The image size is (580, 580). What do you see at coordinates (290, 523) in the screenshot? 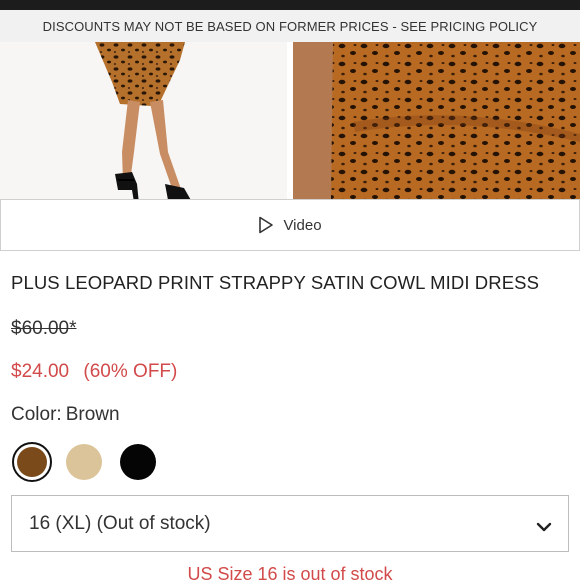
I see `size-select: 16 (XL) (Out of stock)` at bounding box center [290, 523].